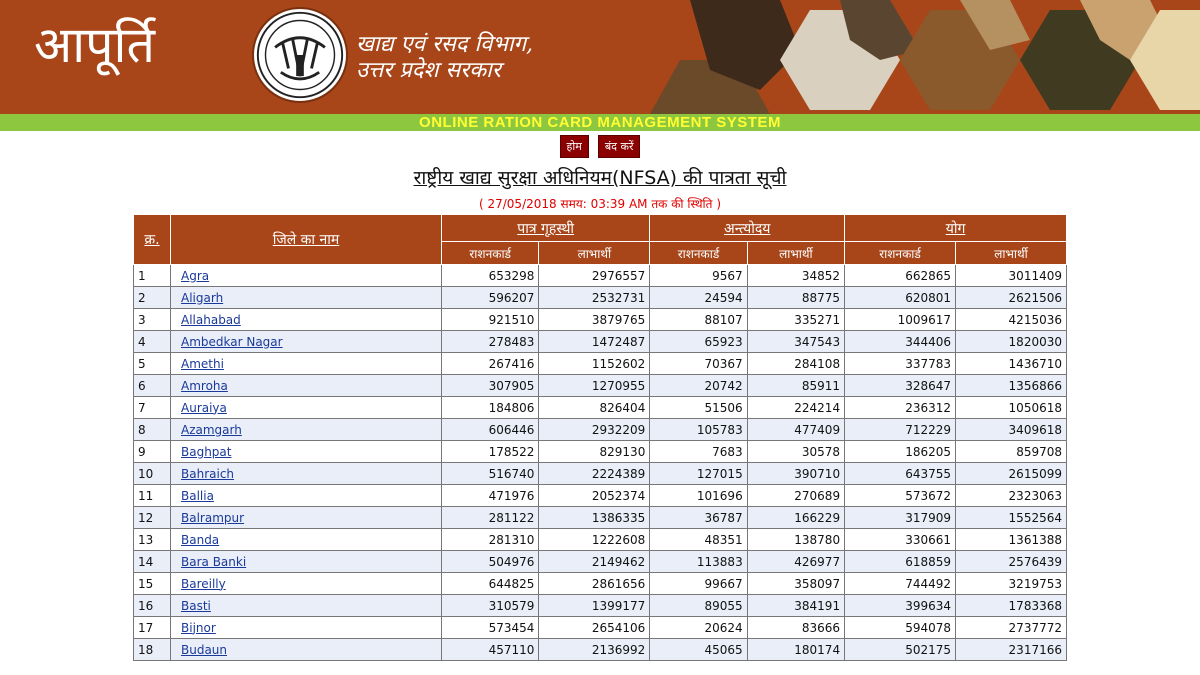  Describe the element at coordinates (306, 605) in the screenshot. I see `row-district-cell: Basti` at that location.